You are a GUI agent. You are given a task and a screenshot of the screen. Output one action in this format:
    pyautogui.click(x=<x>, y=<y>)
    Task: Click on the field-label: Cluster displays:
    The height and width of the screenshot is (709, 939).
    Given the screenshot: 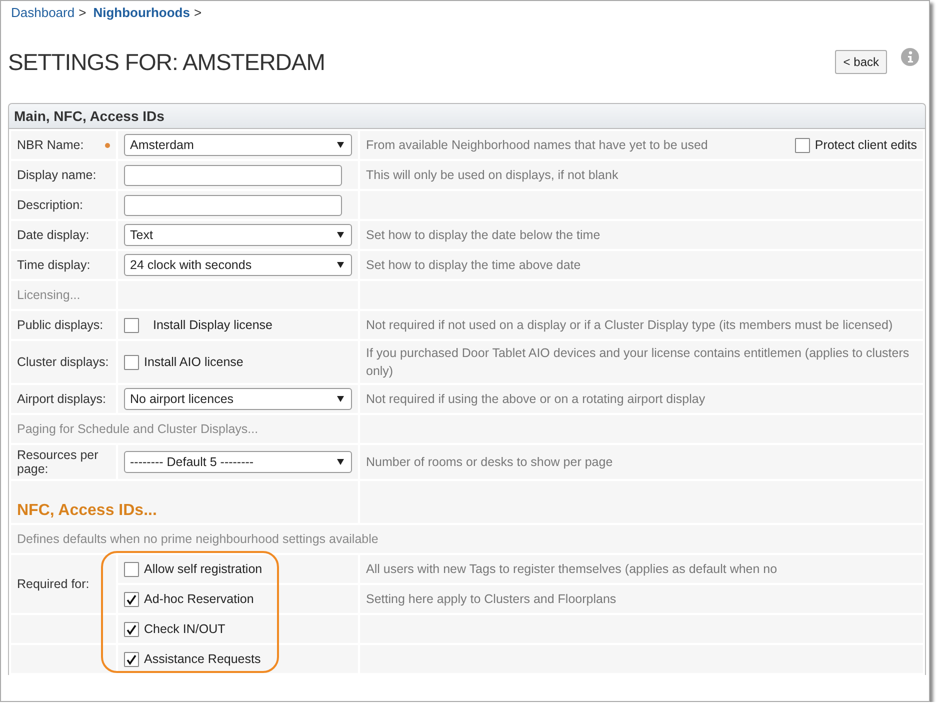 What is the action you would take?
    pyautogui.click(x=63, y=362)
    